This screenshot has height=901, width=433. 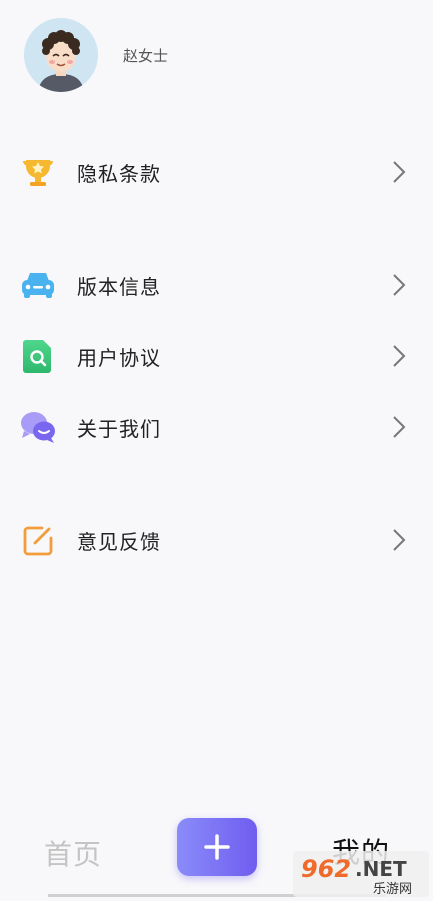 I want to click on menu-item-user-agreement: 用户协议, so click(x=216, y=356).